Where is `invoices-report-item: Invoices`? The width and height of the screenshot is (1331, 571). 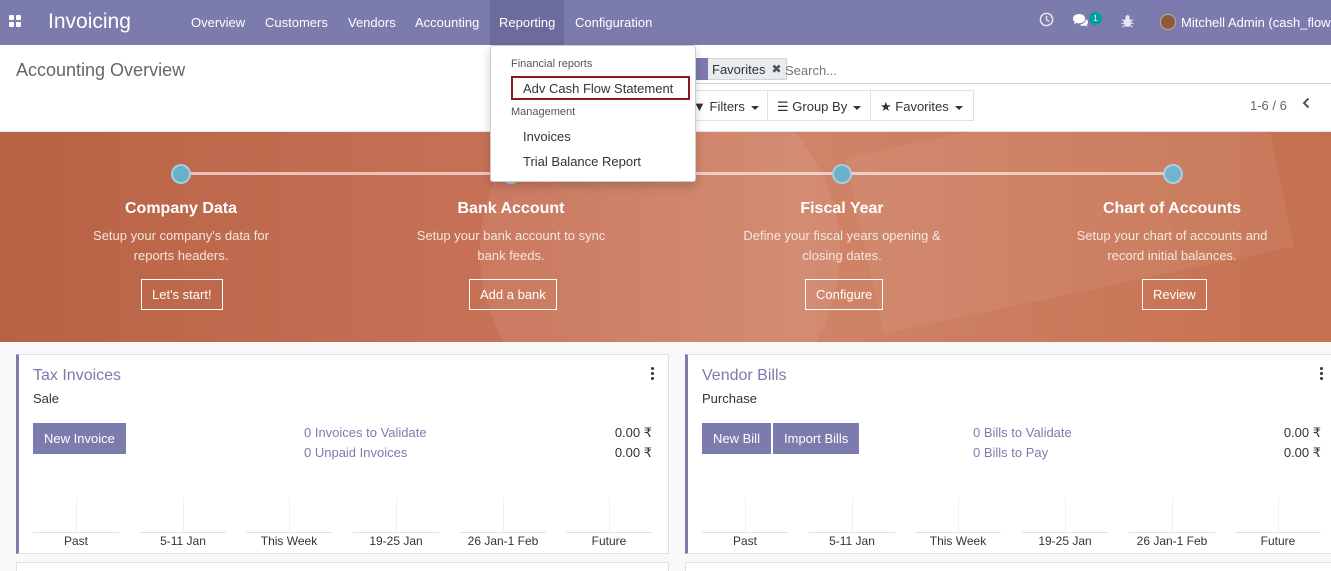
invoices-report-item: Invoices is located at coordinates (547, 136).